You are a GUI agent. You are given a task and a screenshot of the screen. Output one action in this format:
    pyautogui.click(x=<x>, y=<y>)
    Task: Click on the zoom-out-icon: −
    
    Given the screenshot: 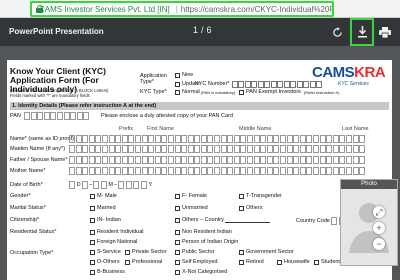 What is the action you would take?
    pyautogui.click(x=379, y=244)
    